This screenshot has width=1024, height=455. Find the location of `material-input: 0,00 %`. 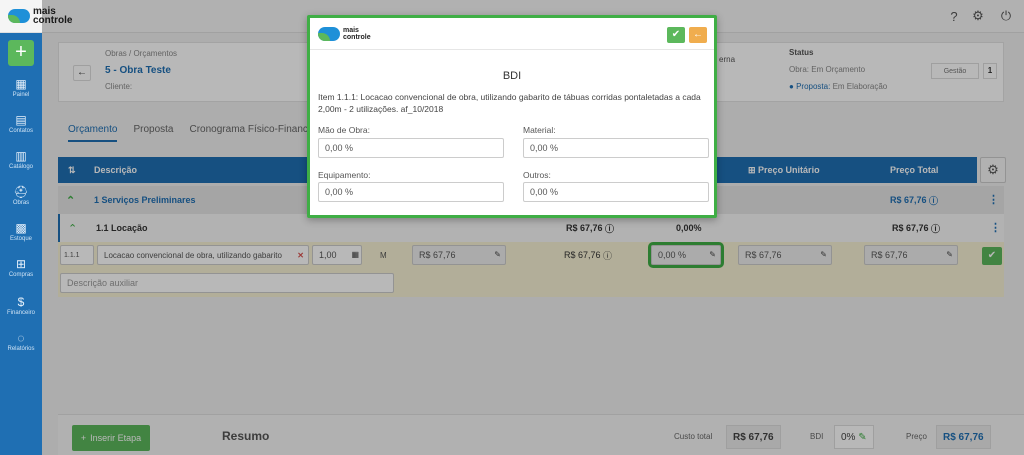

material-input: 0,00 % is located at coordinates (616, 148).